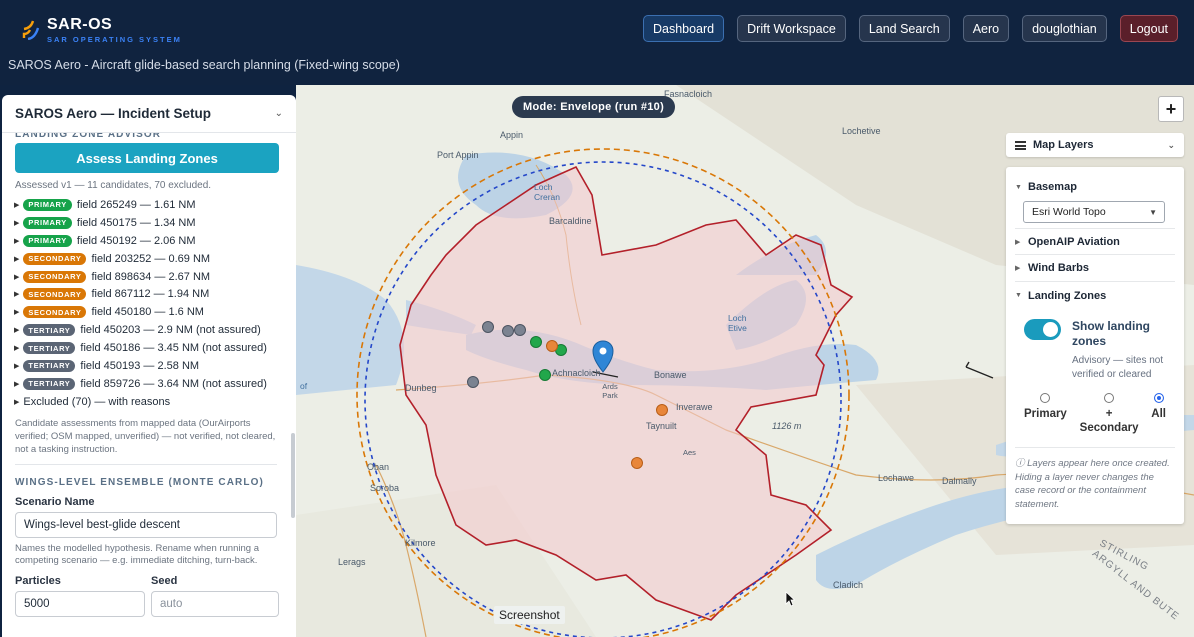  Describe the element at coordinates (146, 524) in the screenshot. I see `scenario-name-input: Wings-level best-glide descent` at that location.